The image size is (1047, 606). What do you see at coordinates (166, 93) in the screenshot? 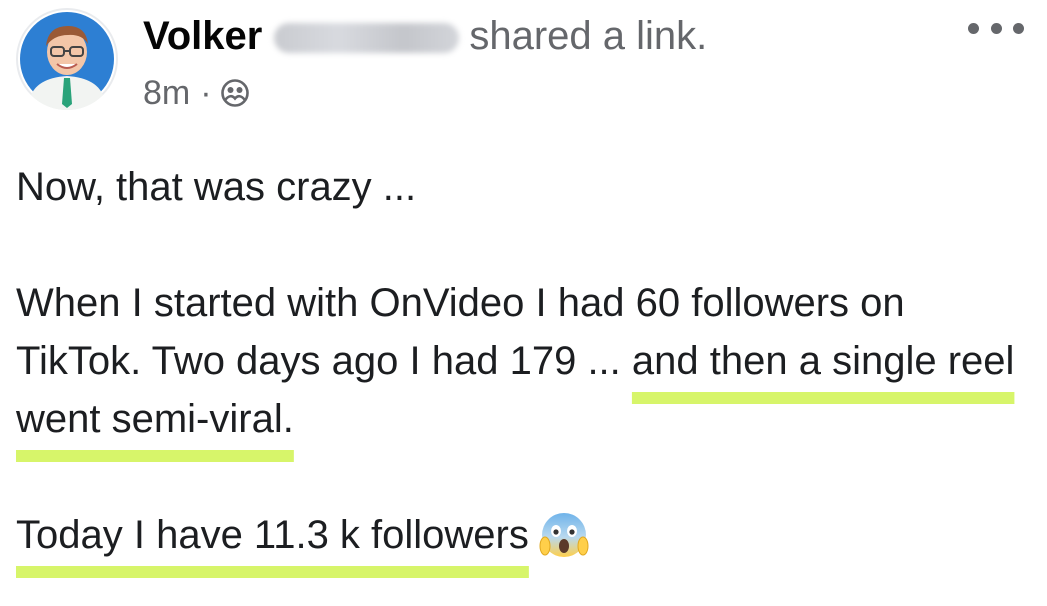
I see `post-timestamp: 8m` at bounding box center [166, 93].